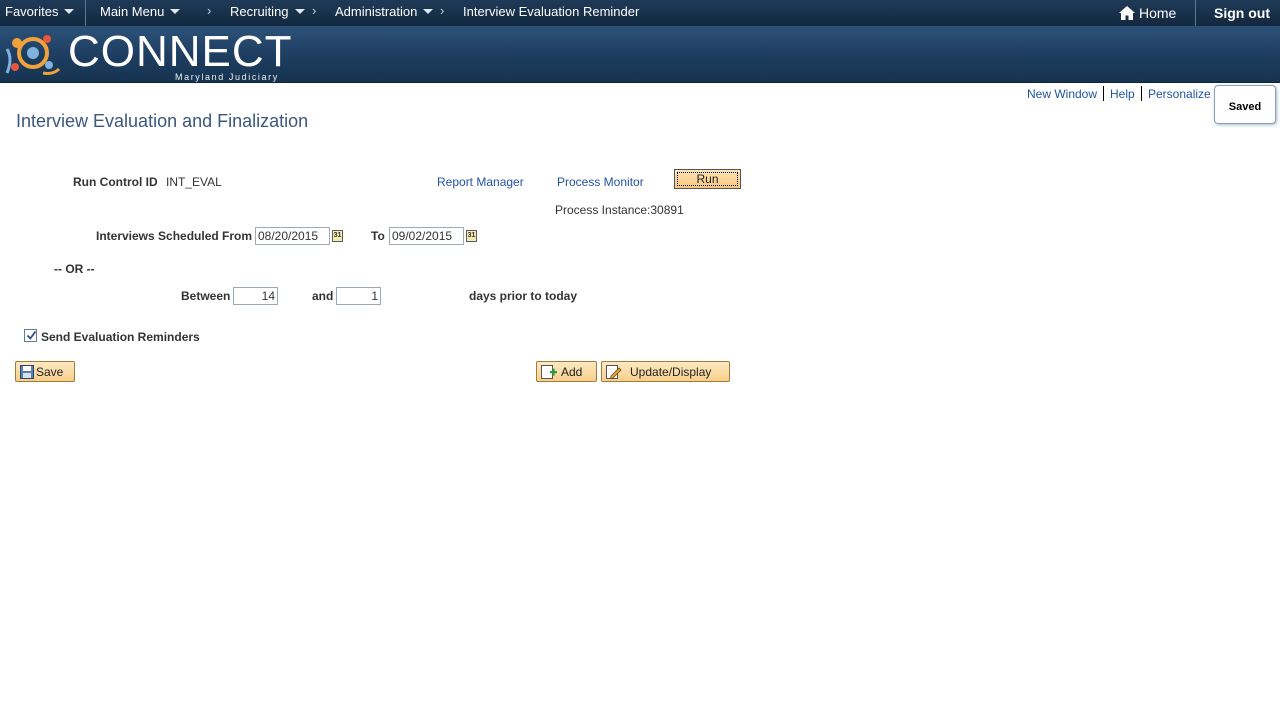  I want to click on main-menu-label: Main Menu, so click(132, 11).